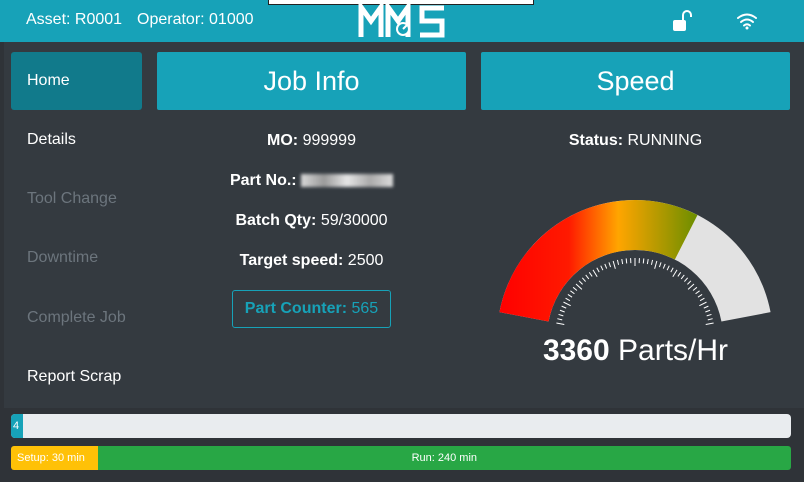 The width and height of the screenshot is (804, 482). Describe the element at coordinates (76, 140) in the screenshot. I see `nav-details: Details` at that location.